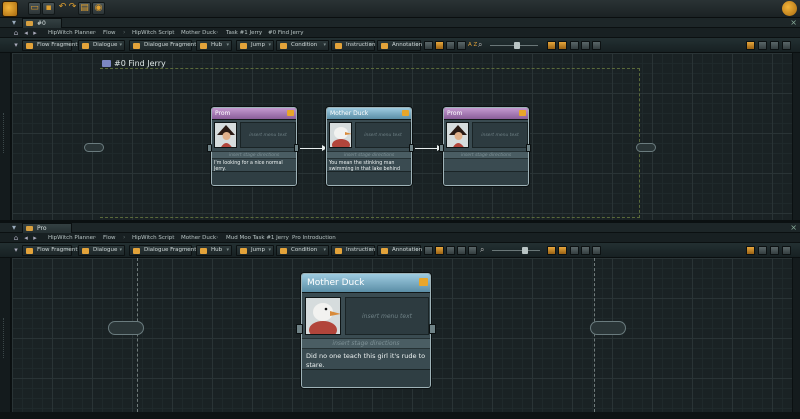 Image resolution: width=800 pixels, height=419 pixels. What do you see at coordinates (35, 238) in the screenshot?
I see `forward-icon: ▸` at bounding box center [35, 238].